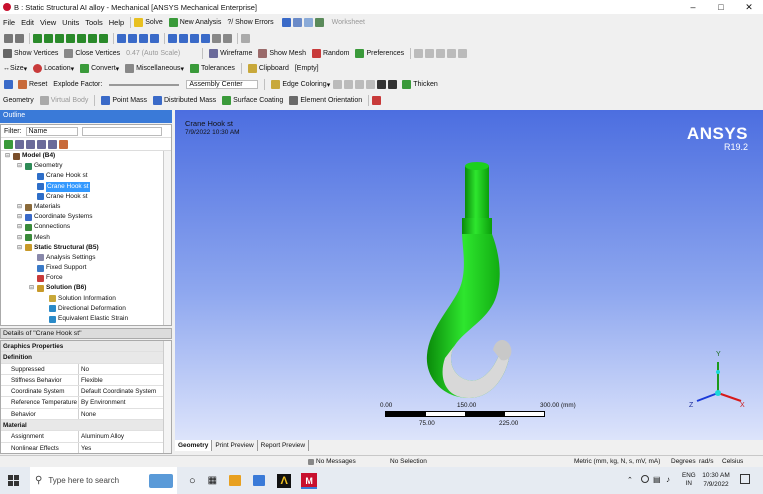 The height and width of the screenshot is (494, 763). What do you see at coordinates (48, 38) in the screenshot?
I see `edge-select-icon` at bounding box center [48, 38].